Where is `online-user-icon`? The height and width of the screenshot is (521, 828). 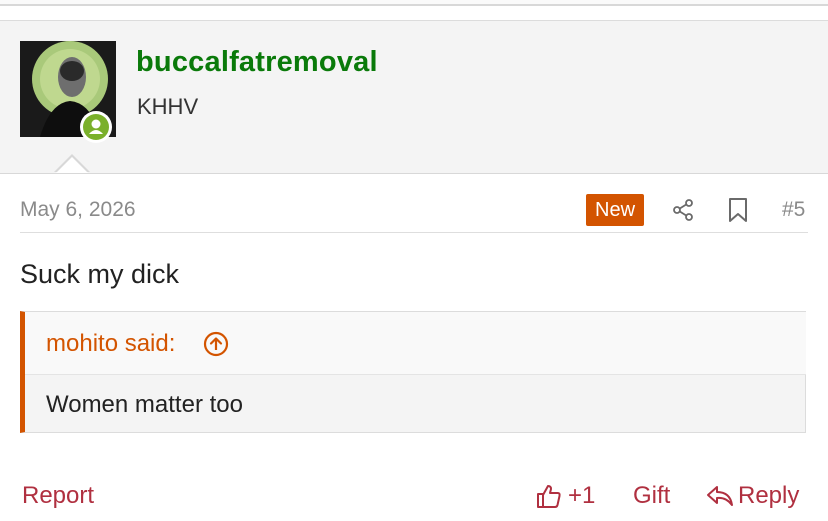 online-user-icon is located at coordinates (96, 127).